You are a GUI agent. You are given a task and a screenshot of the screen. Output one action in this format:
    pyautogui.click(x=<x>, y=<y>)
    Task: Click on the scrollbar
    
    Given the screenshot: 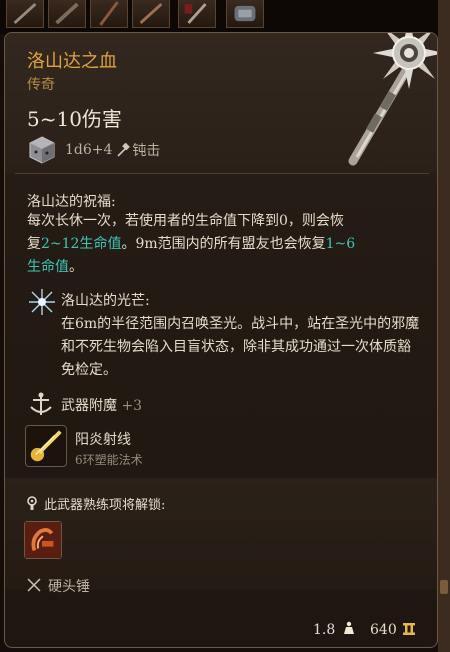 What is the action you would take?
    pyautogui.click(x=444, y=326)
    